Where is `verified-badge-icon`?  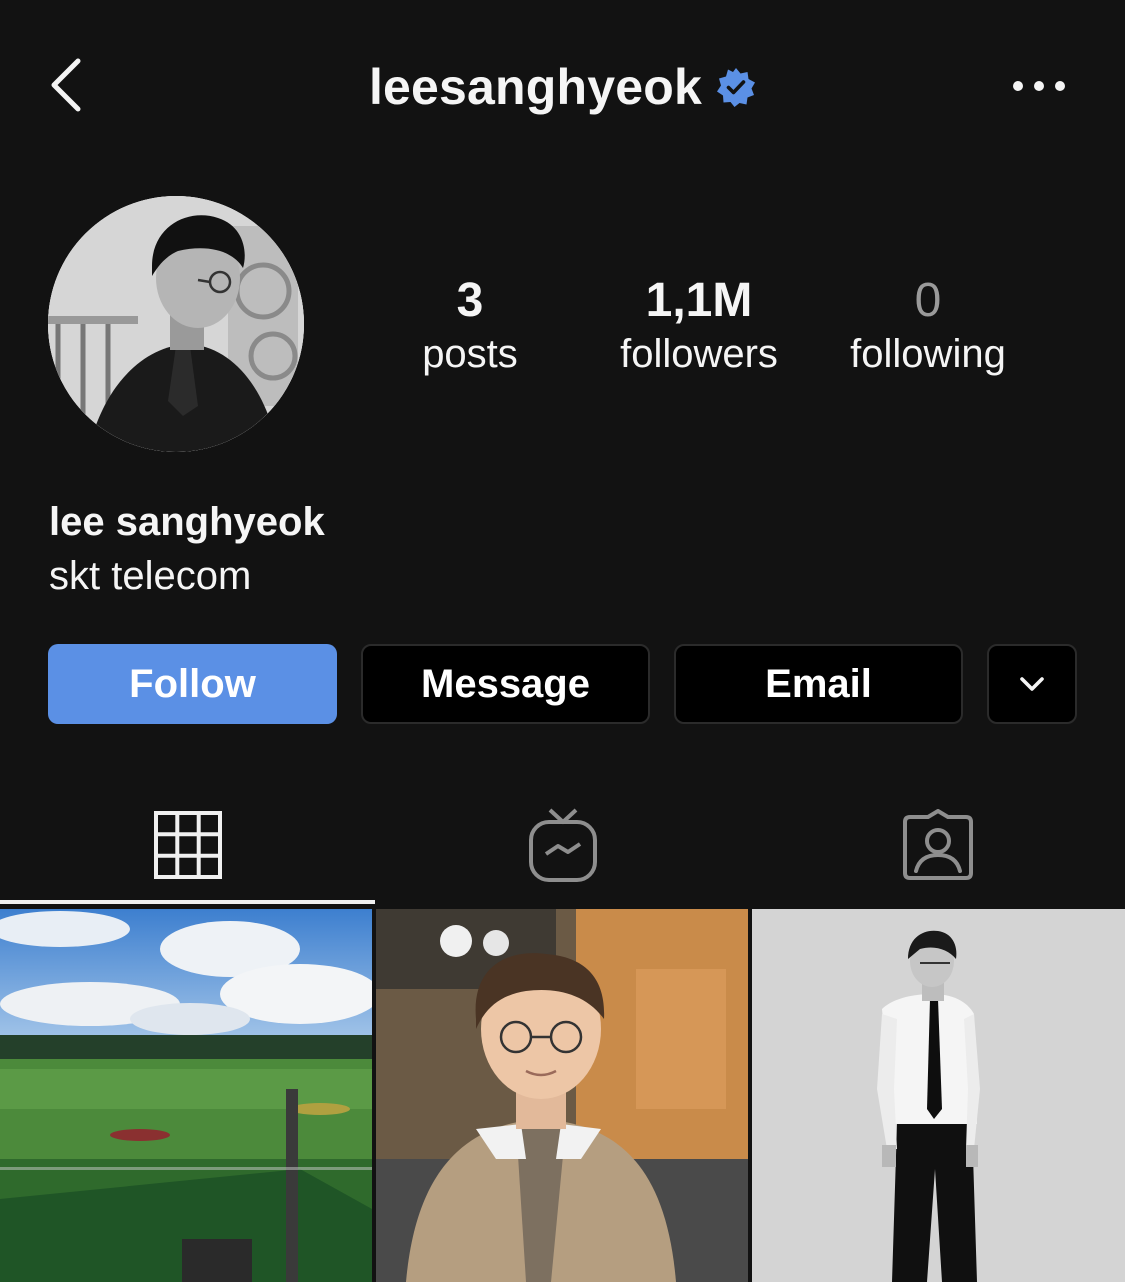 verified-badge-icon is located at coordinates (736, 87).